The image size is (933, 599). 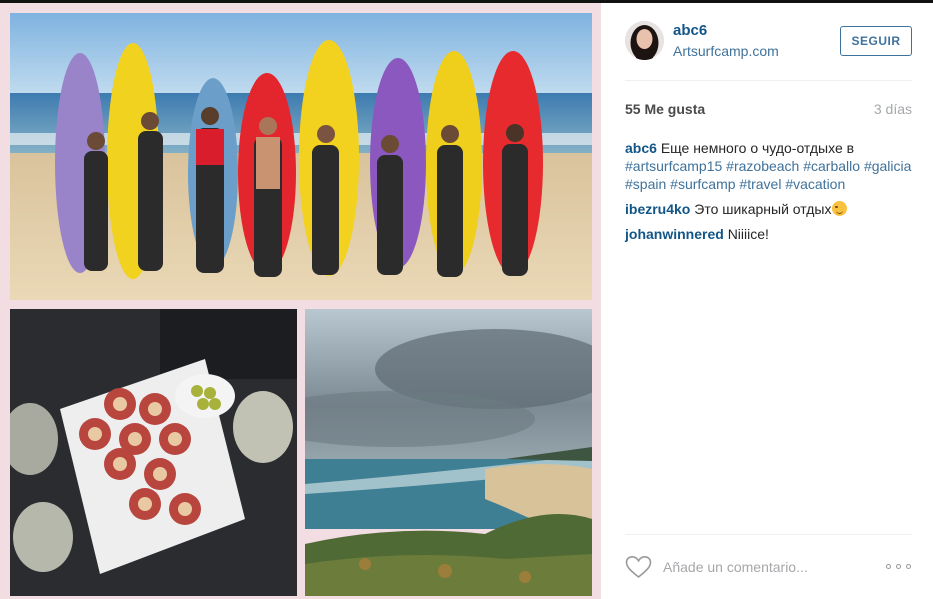 What do you see at coordinates (690, 30) in the screenshot?
I see `post-author-username: abc6` at bounding box center [690, 30].